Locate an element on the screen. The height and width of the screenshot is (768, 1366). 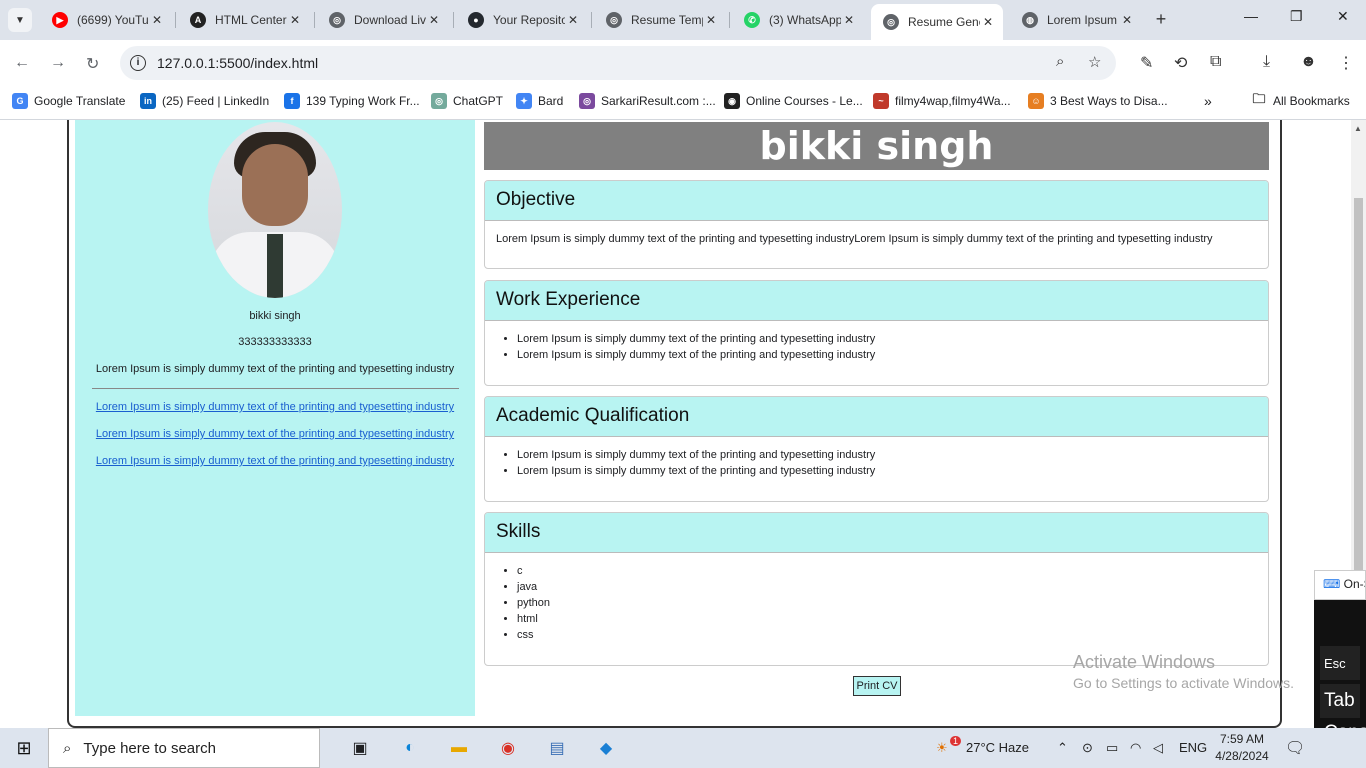
file-explorer-icon: ▬ is located at coordinates (459, 748).